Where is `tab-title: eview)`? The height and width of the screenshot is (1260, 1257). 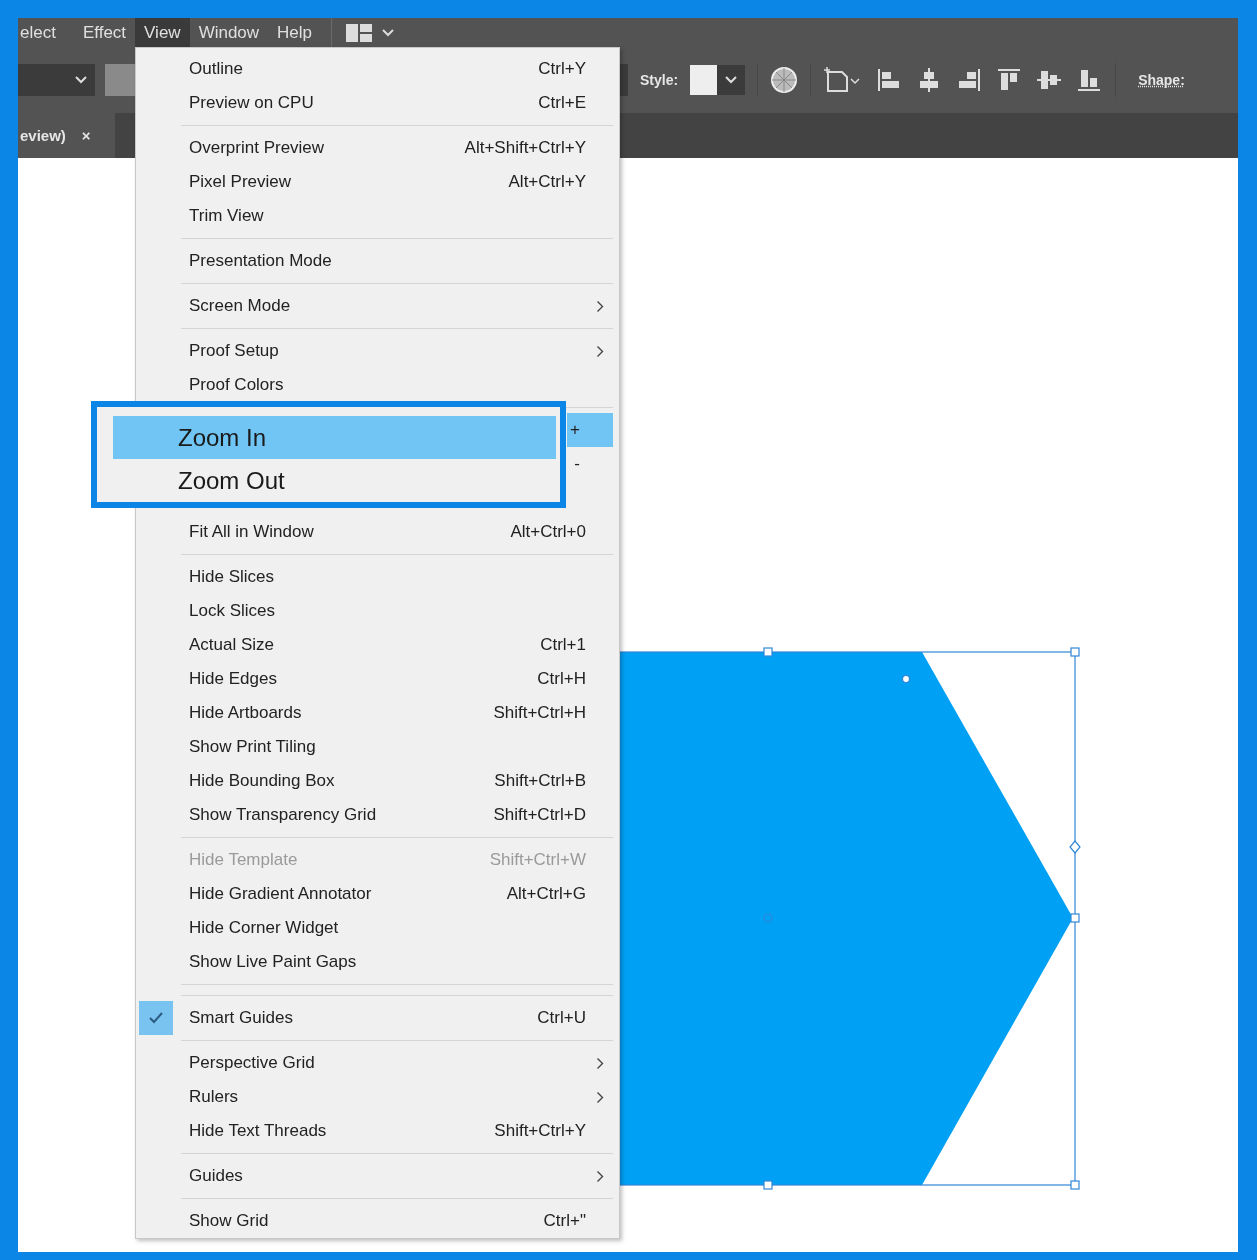
tab-title: eview) is located at coordinates (43, 135).